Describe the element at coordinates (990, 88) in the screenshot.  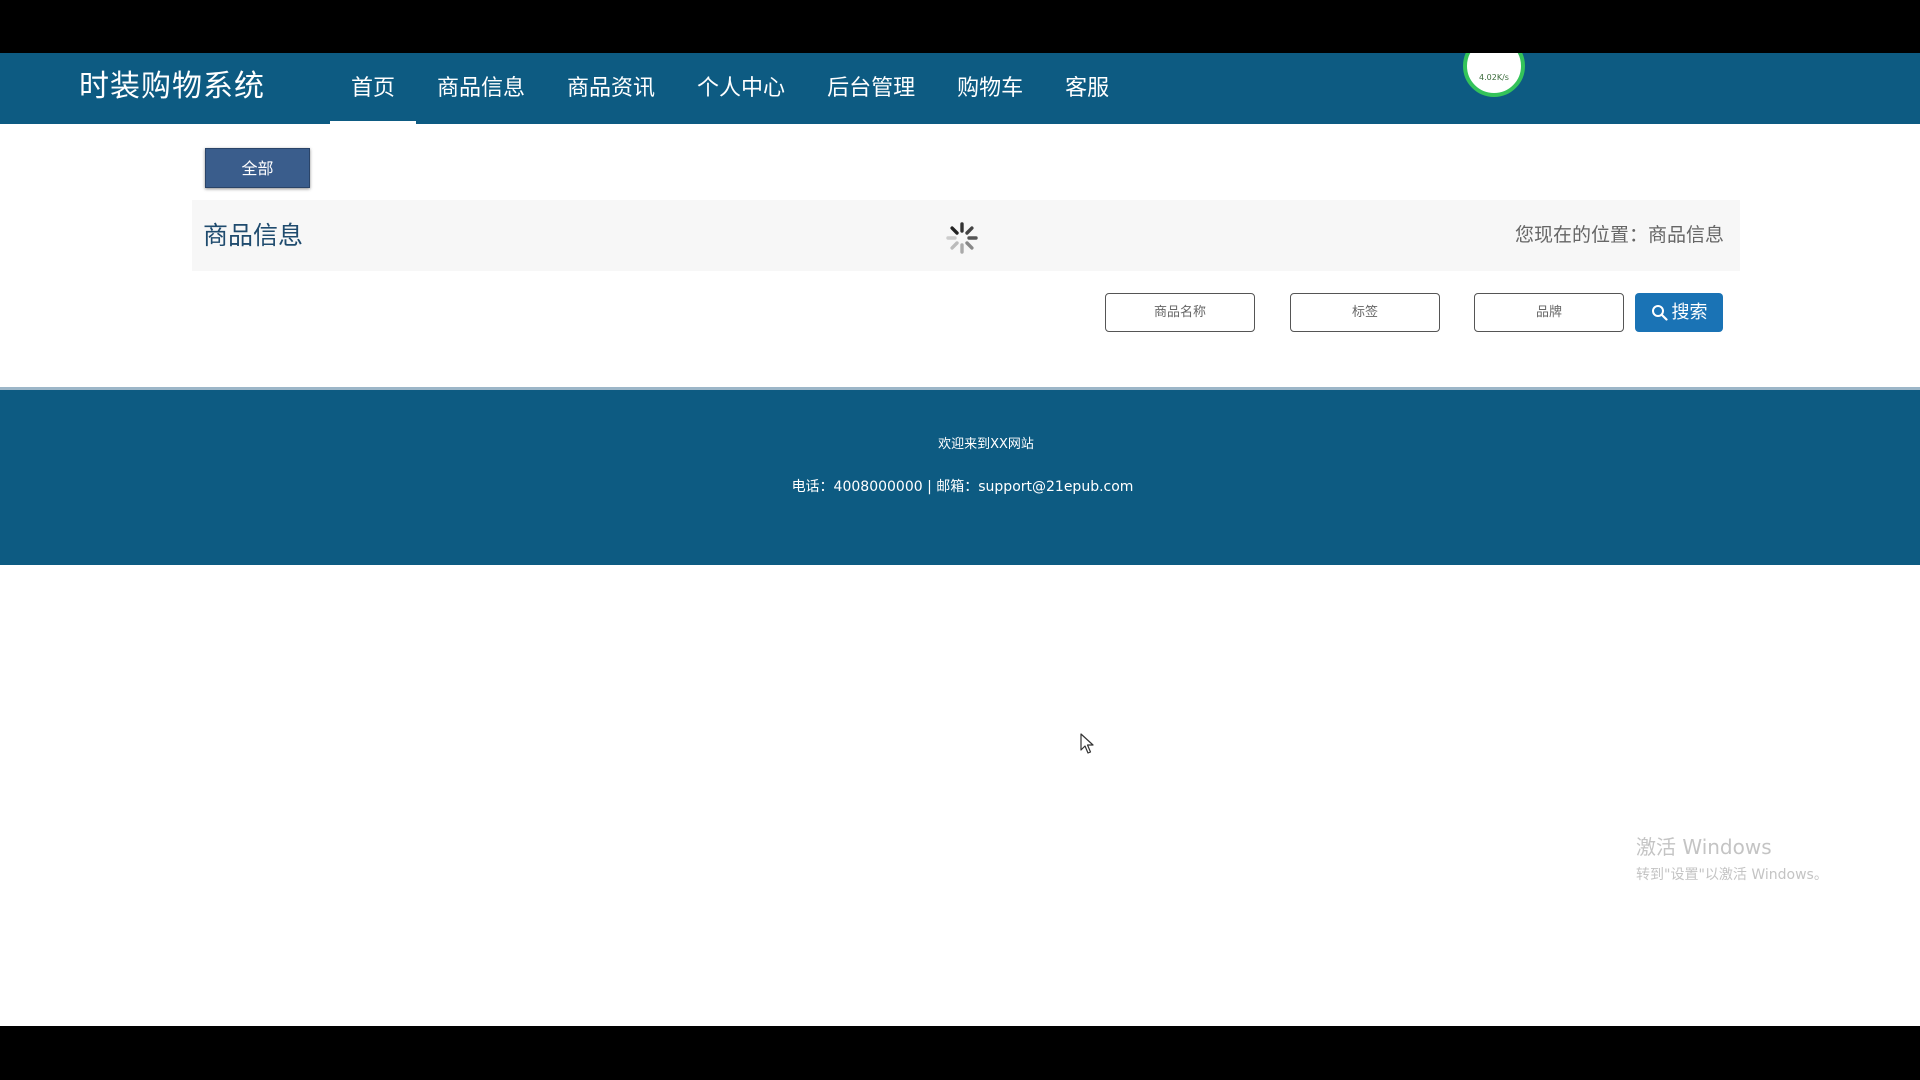
I see `nav-item-cart: 购物车` at that location.